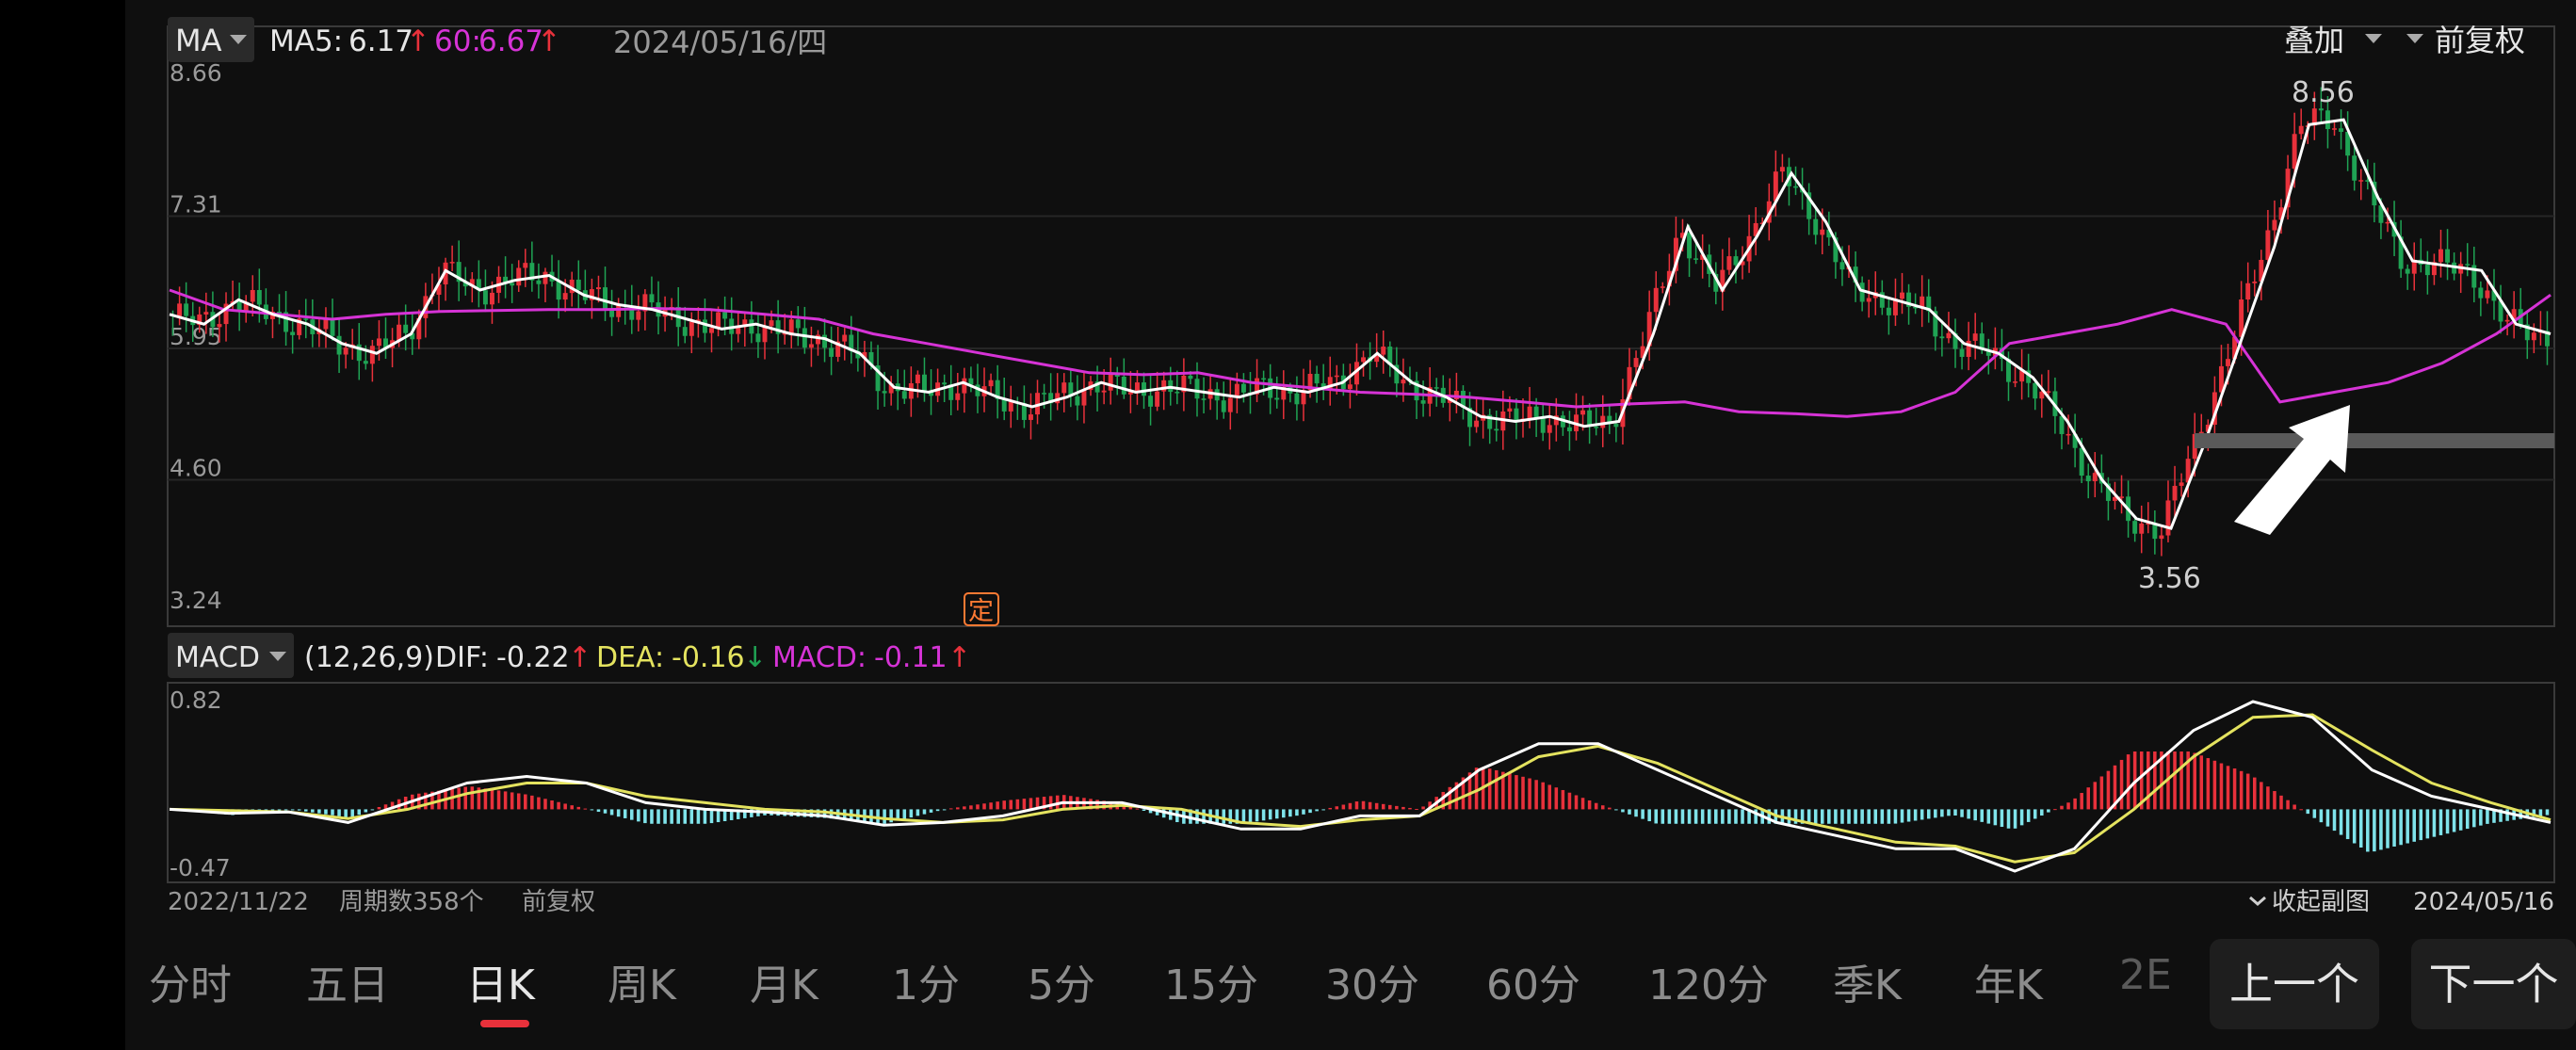 This screenshot has height=1050, width=2576. I want to click on tab-daily-k: 日K, so click(500, 981).